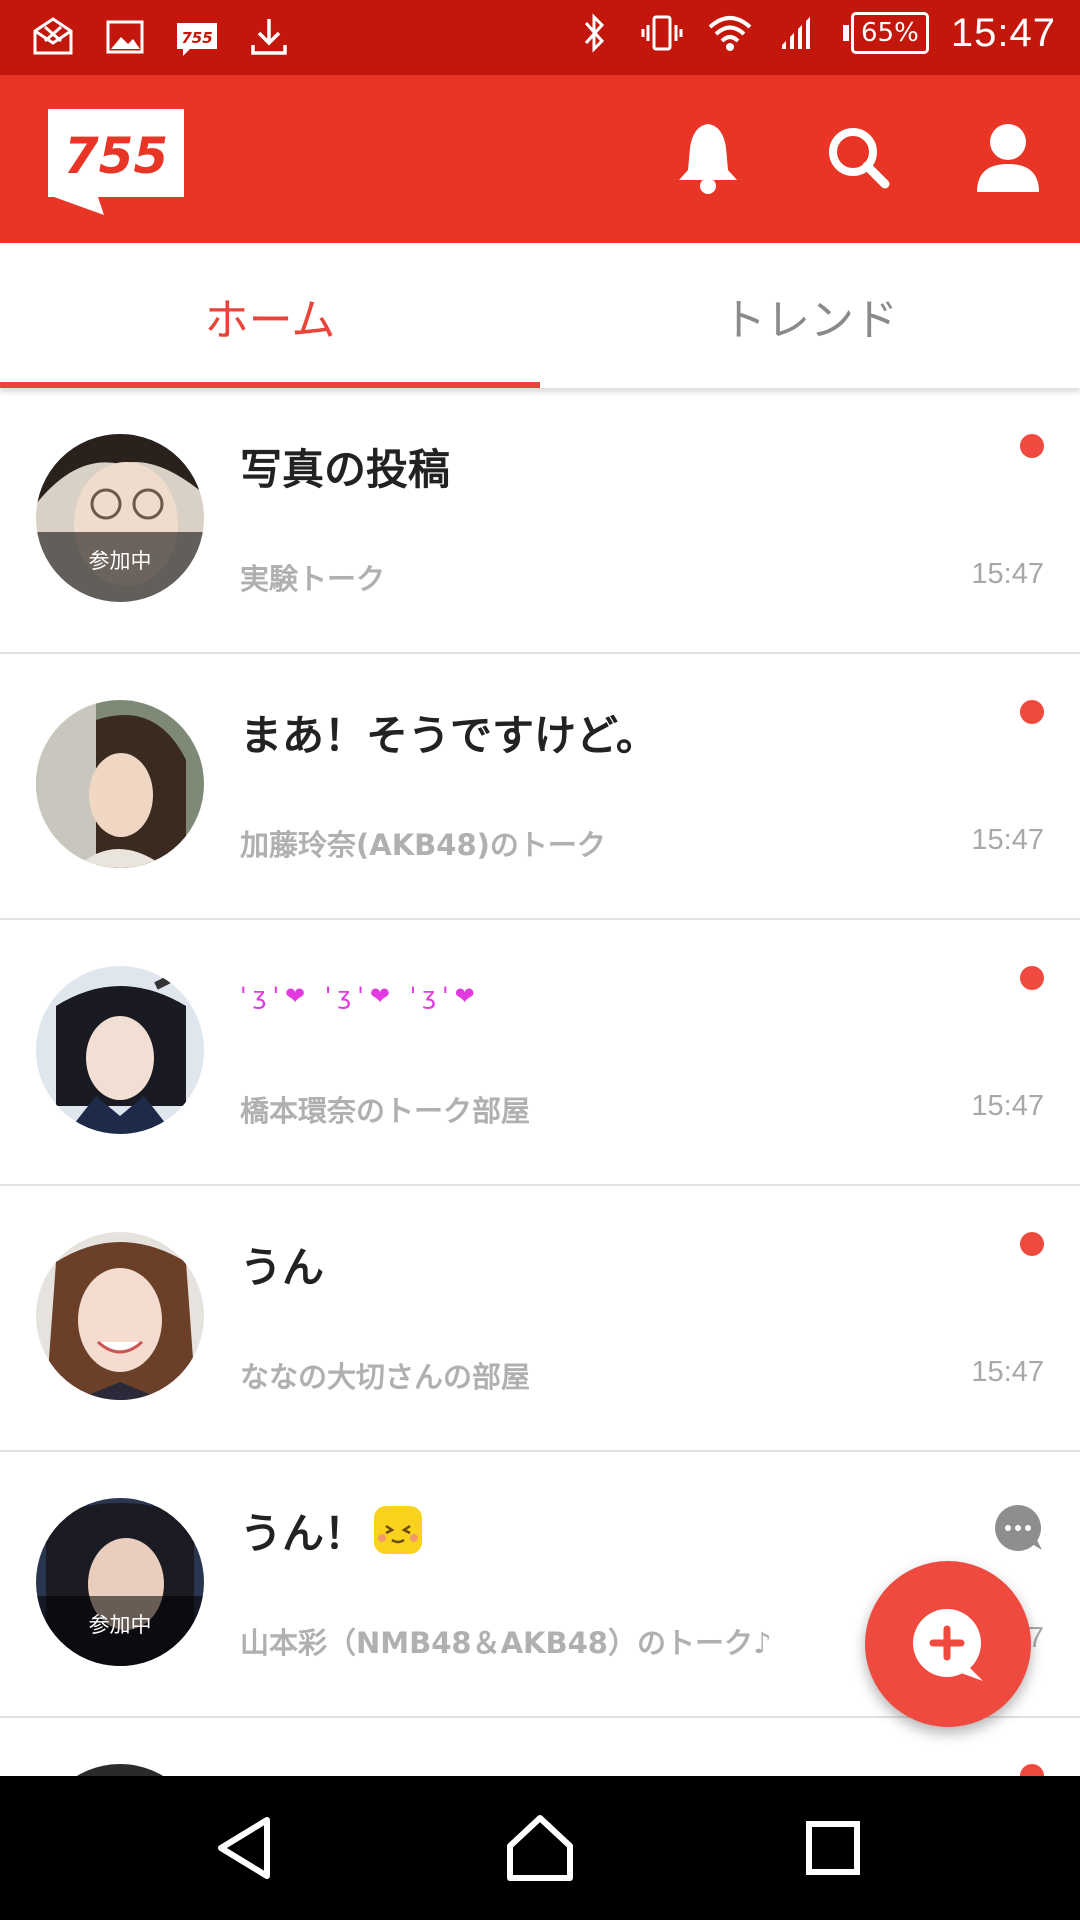 This screenshot has height=1920, width=1080. I want to click on back-icon, so click(243, 1848).